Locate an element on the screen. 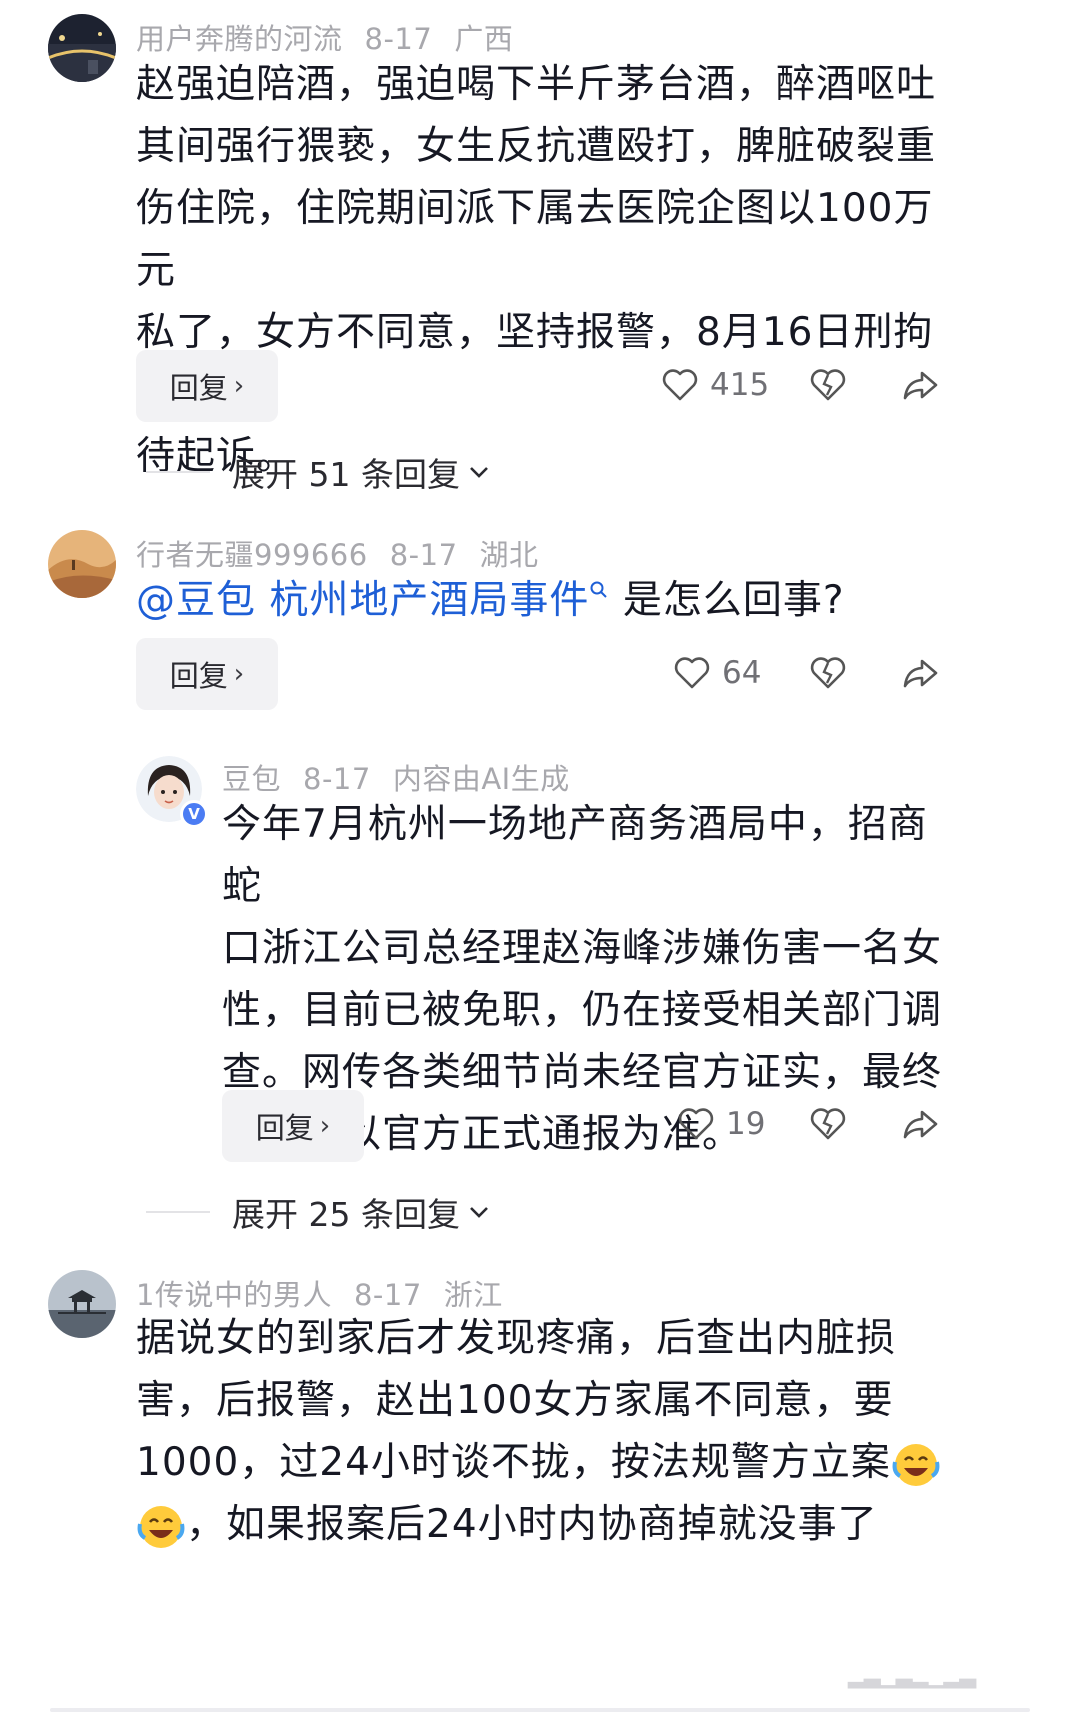 Image resolution: width=1080 pixels, height=1716 pixels. ai-generated-tag: 内容由AI生成 is located at coordinates (481, 779).